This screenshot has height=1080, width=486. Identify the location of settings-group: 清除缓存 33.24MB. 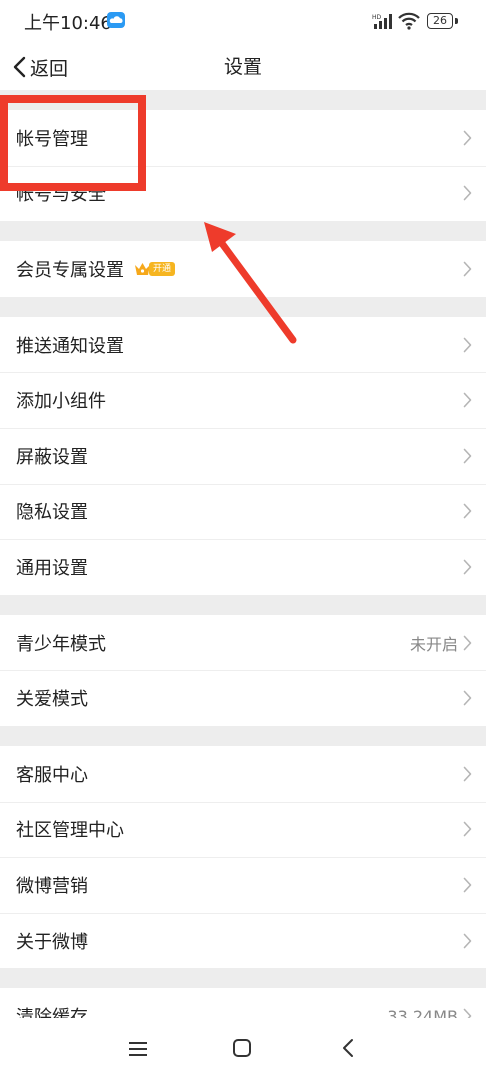
(243, 1003).